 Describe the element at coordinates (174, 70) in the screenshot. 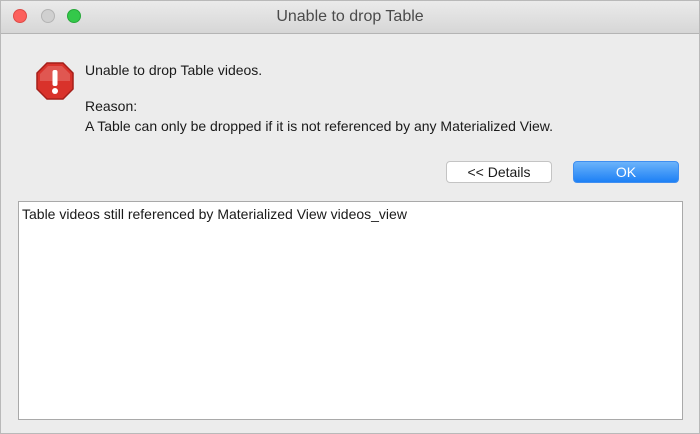

I see `error-message: Unable to drop Table videos.` at that location.